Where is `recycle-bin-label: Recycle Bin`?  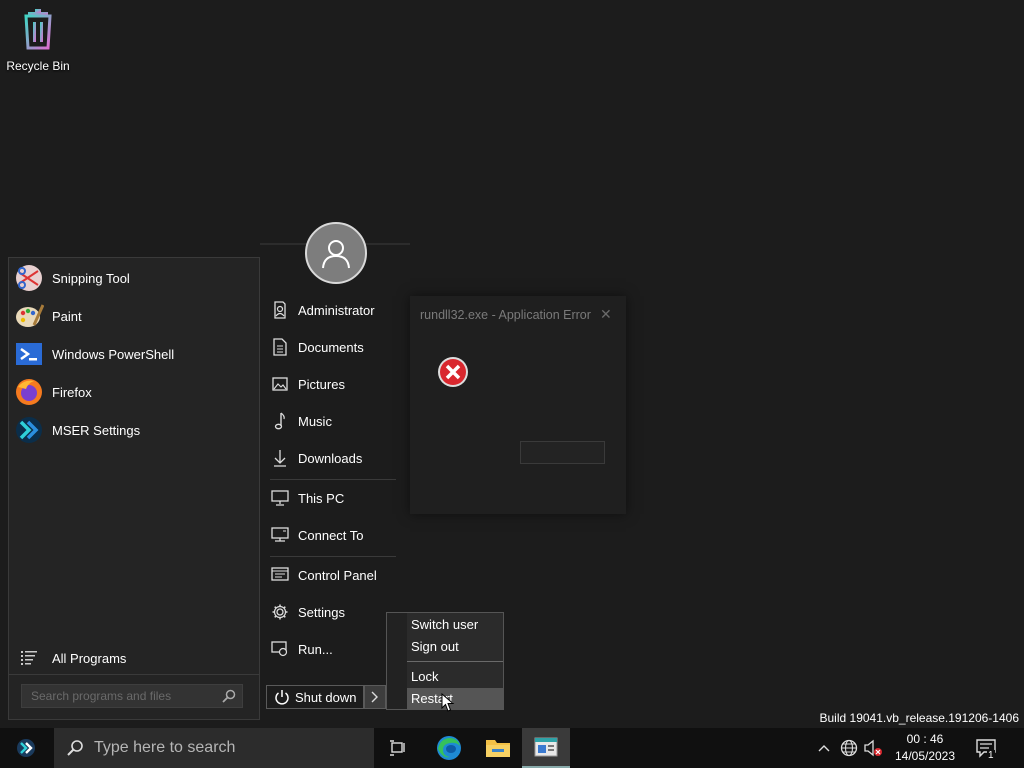 recycle-bin-label: Recycle Bin is located at coordinates (38, 66).